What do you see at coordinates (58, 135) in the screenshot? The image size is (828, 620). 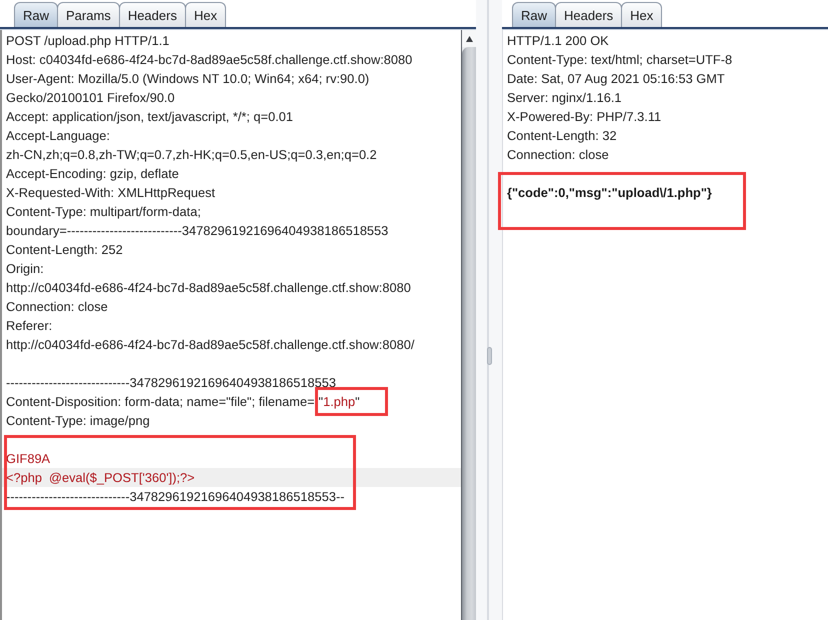 I see `raw-text: Accept-Language:` at bounding box center [58, 135].